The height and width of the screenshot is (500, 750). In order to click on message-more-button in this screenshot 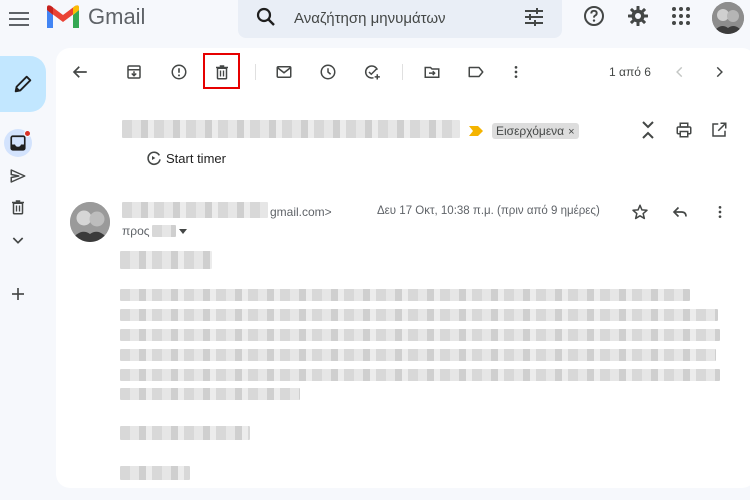, I will do `click(720, 212)`.